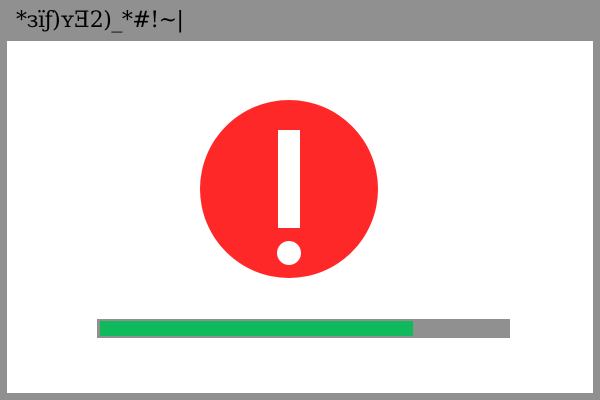 This screenshot has width=600, height=400. Describe the element at coordinates (289, 179) in the screenshot. I see `exclamation-bar` at that location.